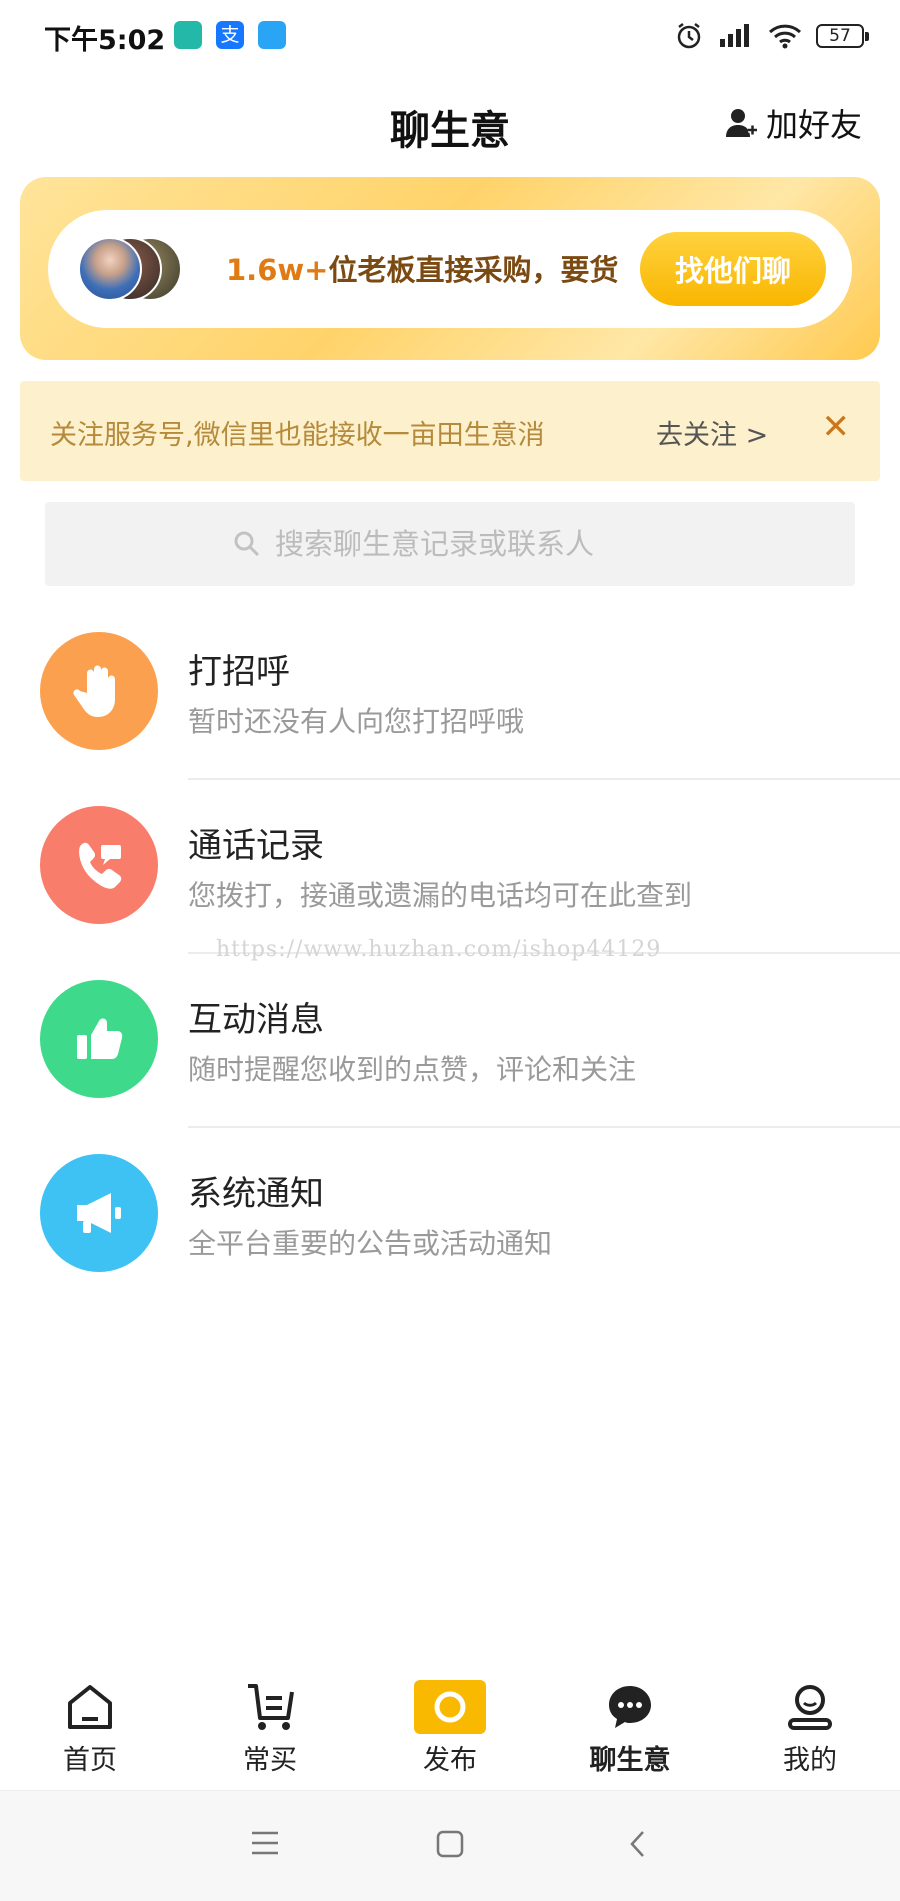 This screenshot has width=900, height=1901. Describe the element at coordinates (272, 35) in the screenshot. I see `message-app-icon` at that location.